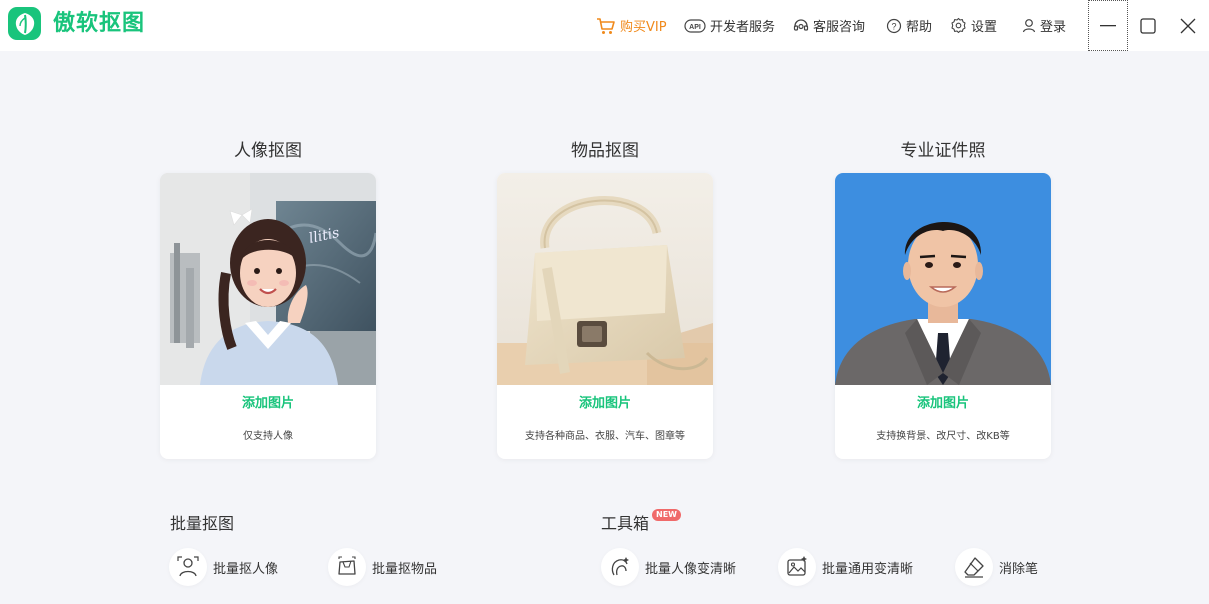 The height and width of the screenshot is (604, 1209). I want to click on id-photo-add-image-button: 添加图片, so click(943, 401).